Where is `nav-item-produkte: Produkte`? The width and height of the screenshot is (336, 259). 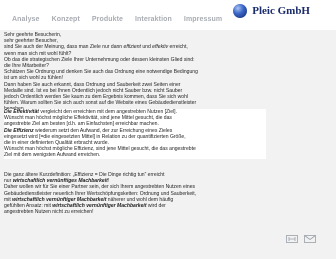
nav-item-produkte: Produkte is located at coordinates (107, 22).